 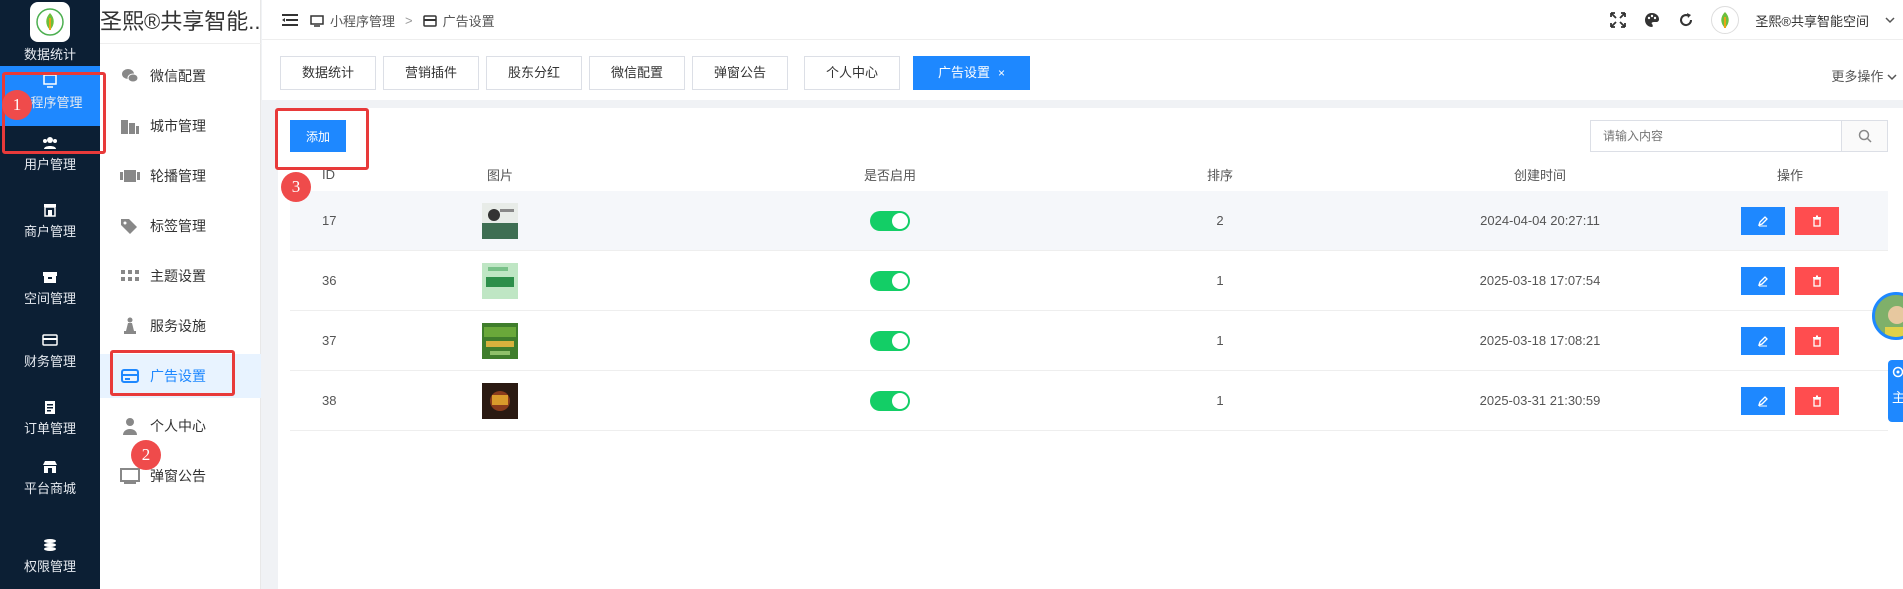 I want to click on tab-popup: 弹窗公告, so click(x=740, y=73).